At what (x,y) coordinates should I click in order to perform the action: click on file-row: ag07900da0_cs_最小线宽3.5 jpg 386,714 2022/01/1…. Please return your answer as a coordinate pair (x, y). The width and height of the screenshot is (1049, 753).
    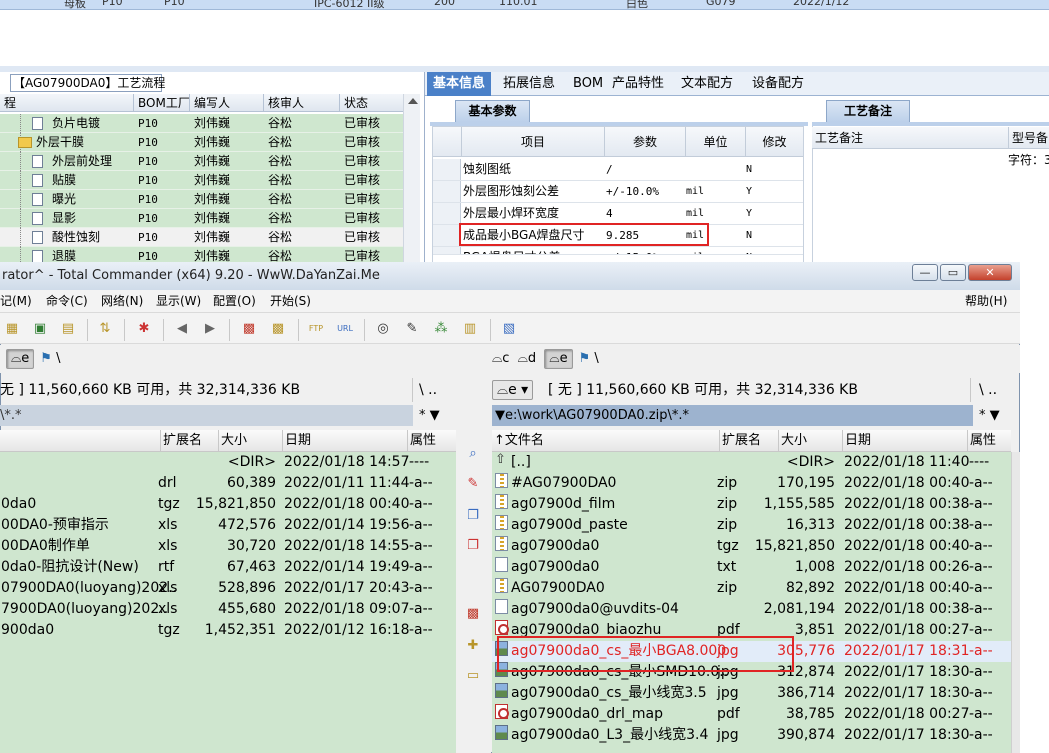
    Looking at the image, I should click on (751, 693).